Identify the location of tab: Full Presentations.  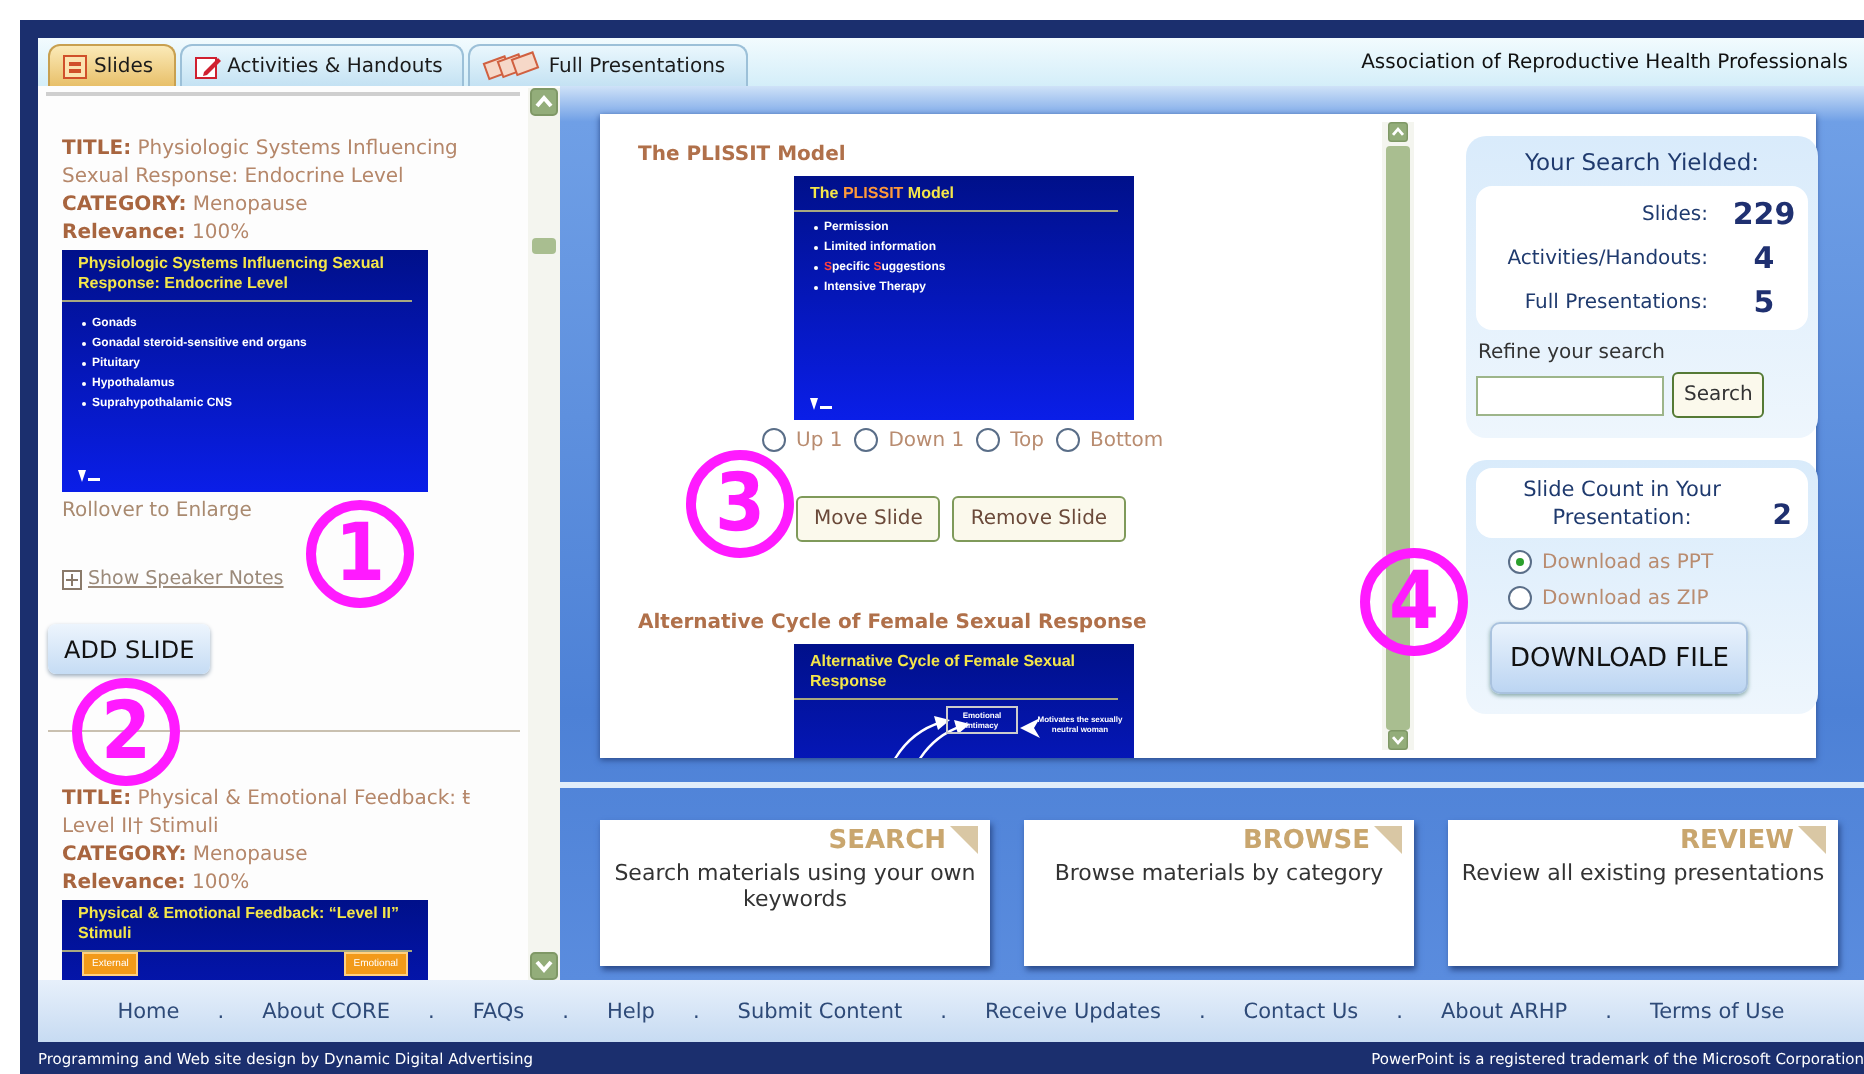
(608, 65).